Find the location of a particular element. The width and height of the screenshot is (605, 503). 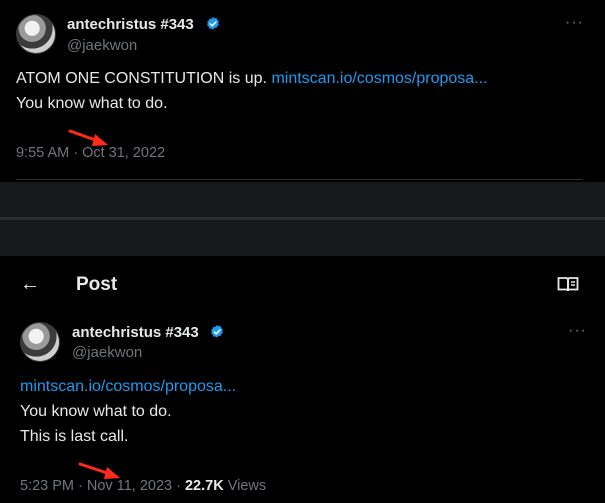

tweet-time: 9:55 AM is located at coordinates (42, 153).